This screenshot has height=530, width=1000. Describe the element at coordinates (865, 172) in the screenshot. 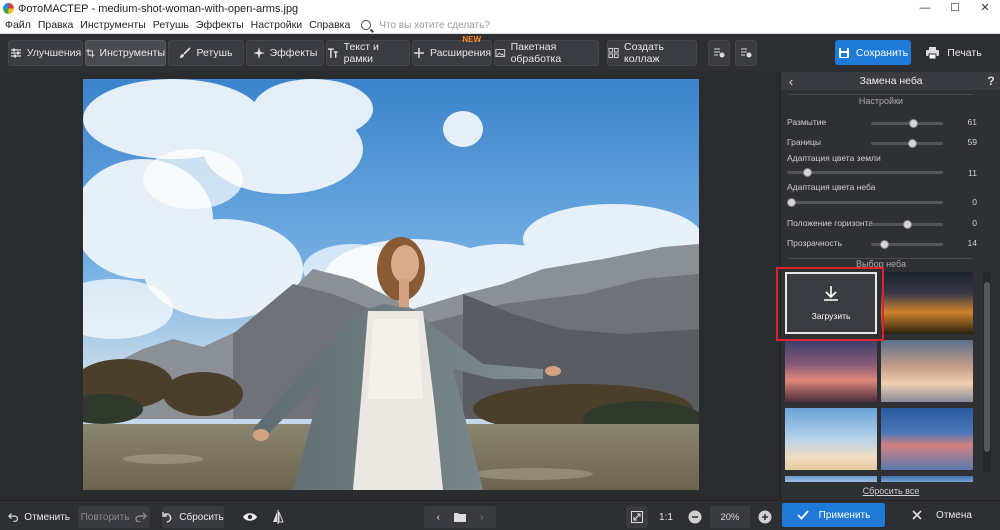

I see `ground-color-slider` at that location.